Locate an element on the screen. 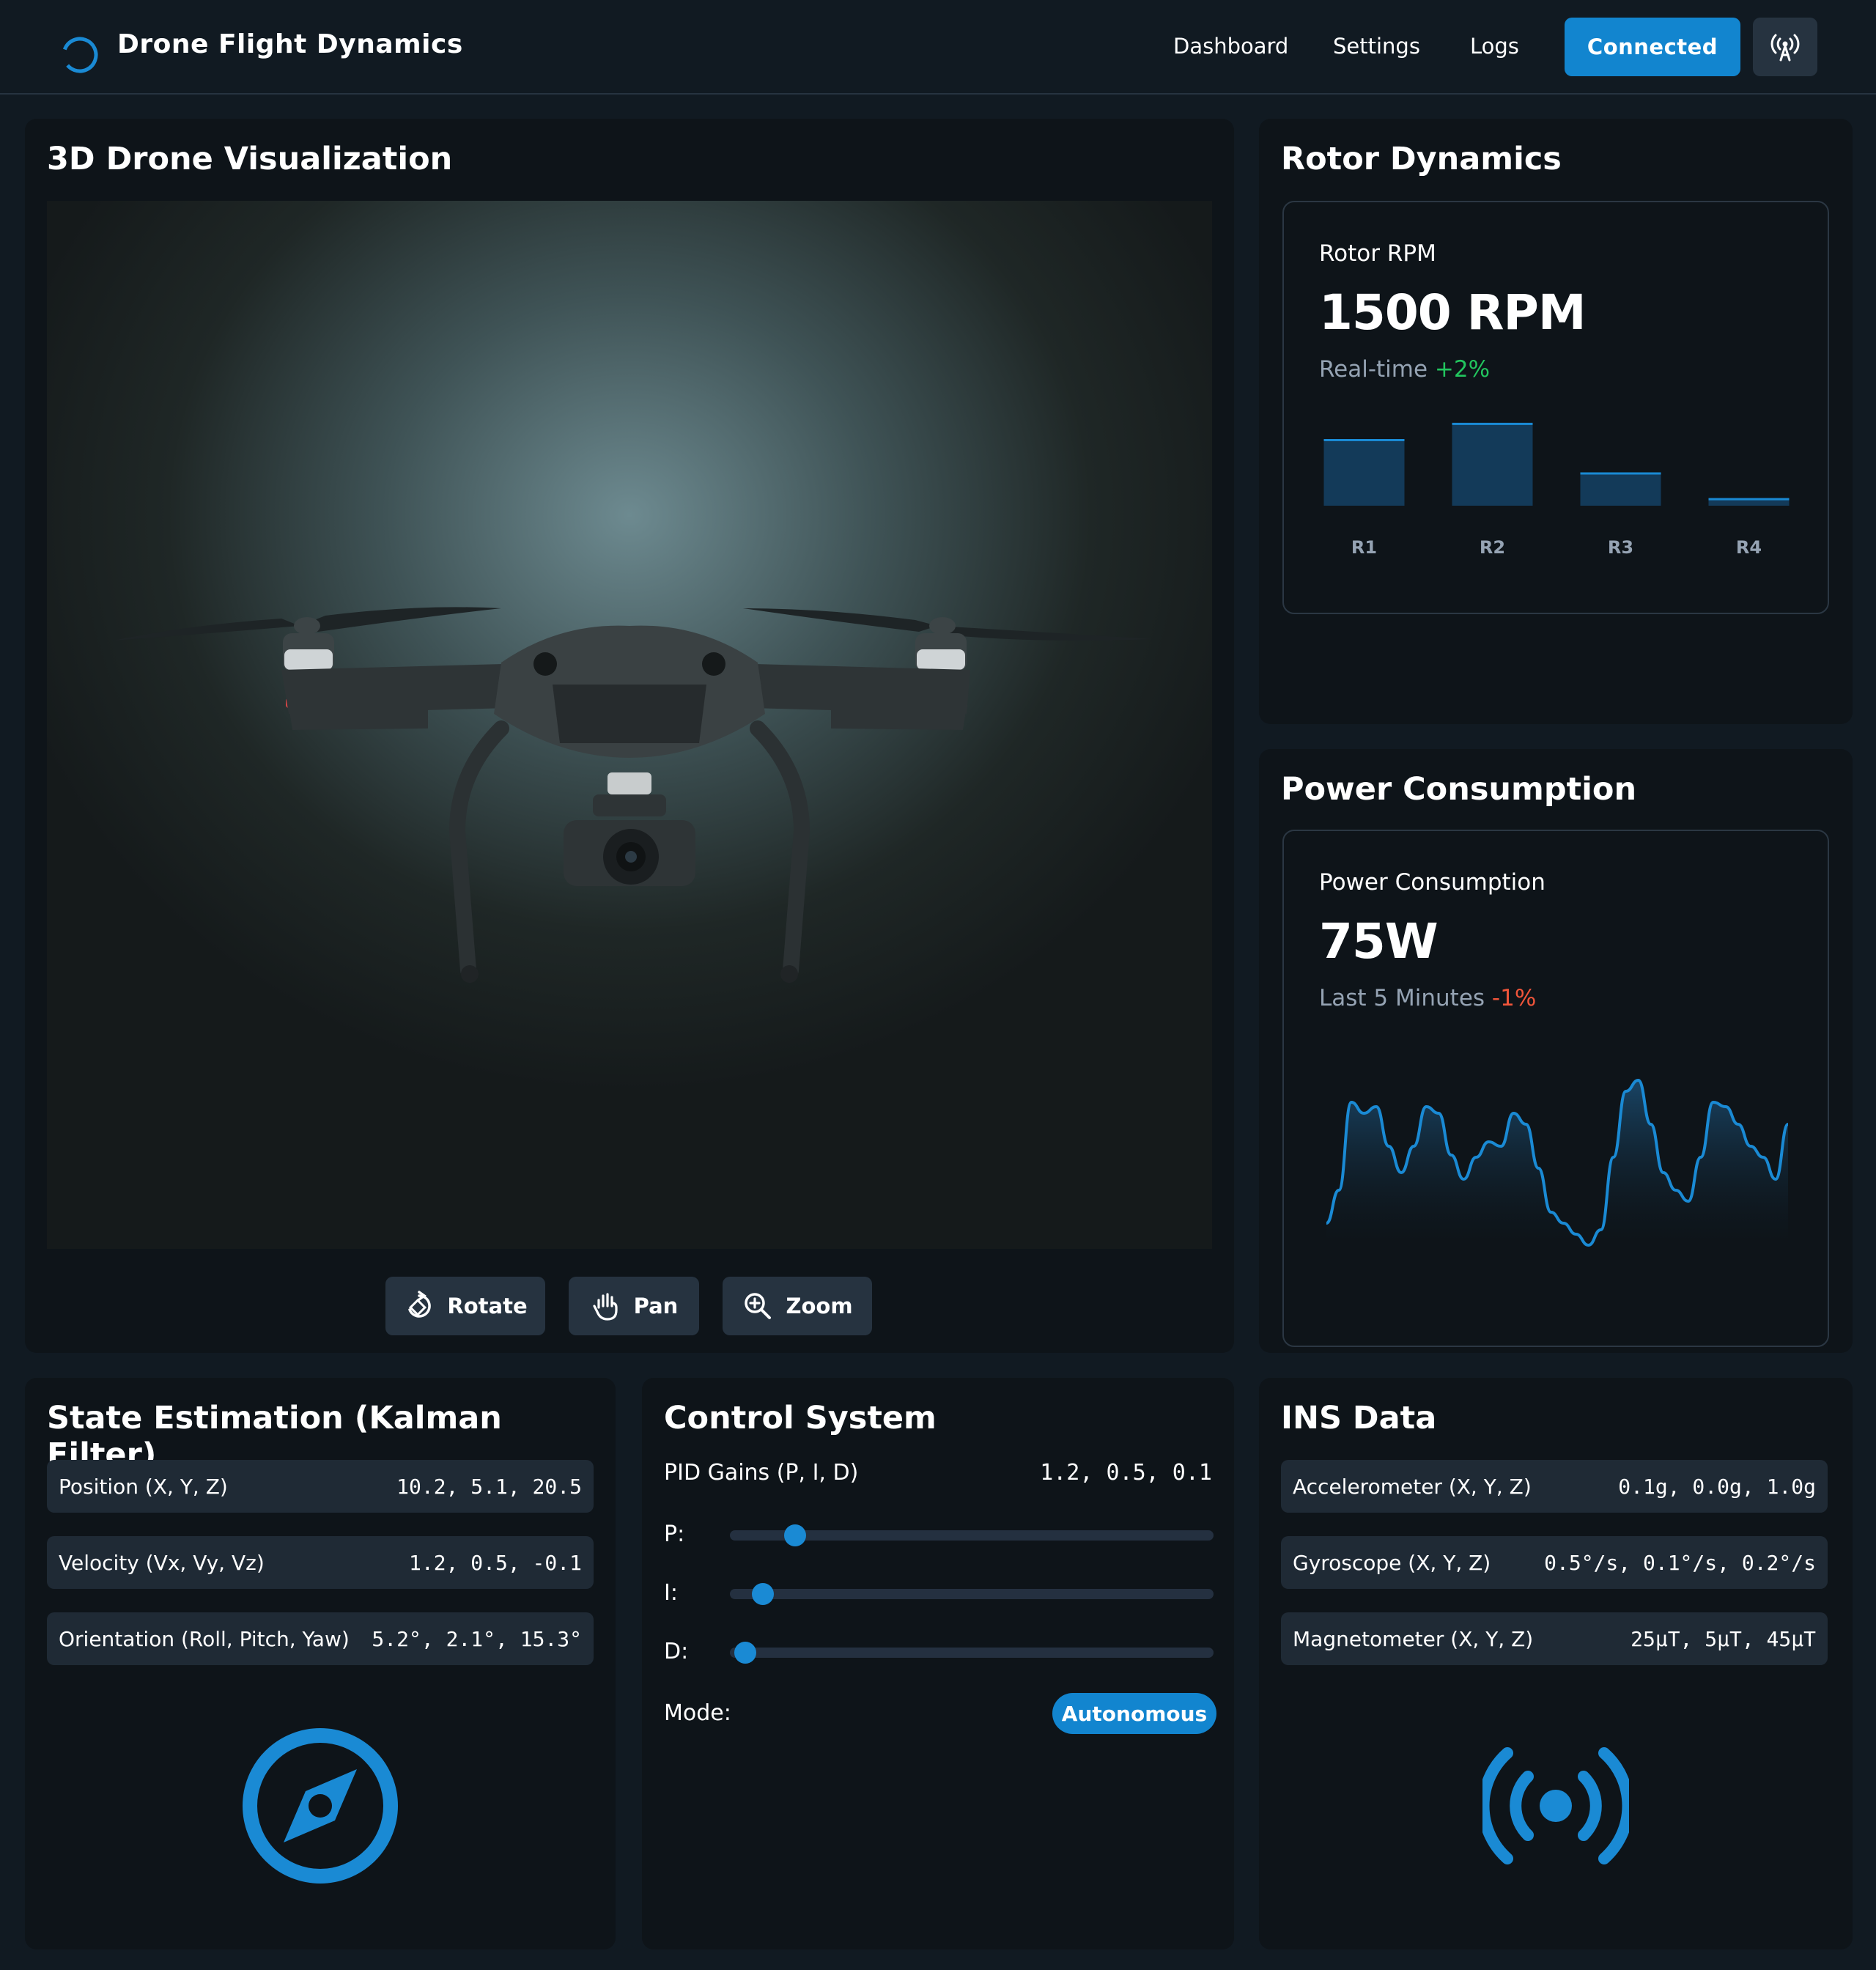 The width and height of the screenshot is (1876, 1970). row-value: 25μT, 5μT, 45μT is located at coordinates (1723, 1639).